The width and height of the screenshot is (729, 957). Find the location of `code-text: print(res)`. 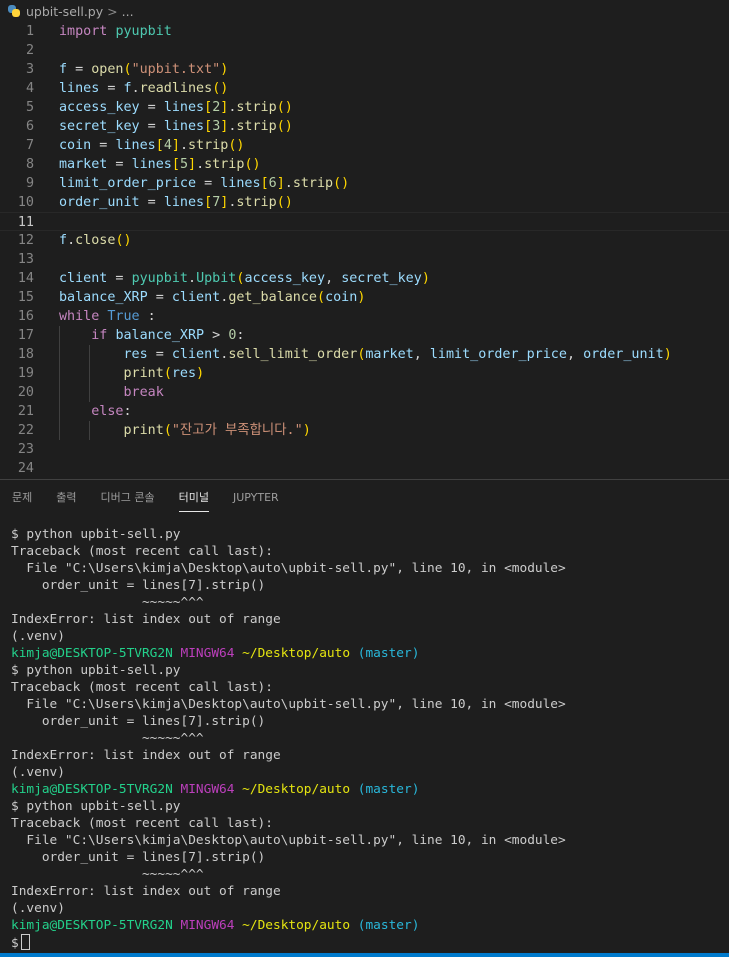

code-text: print(res) is located at coordinates (164, 373).